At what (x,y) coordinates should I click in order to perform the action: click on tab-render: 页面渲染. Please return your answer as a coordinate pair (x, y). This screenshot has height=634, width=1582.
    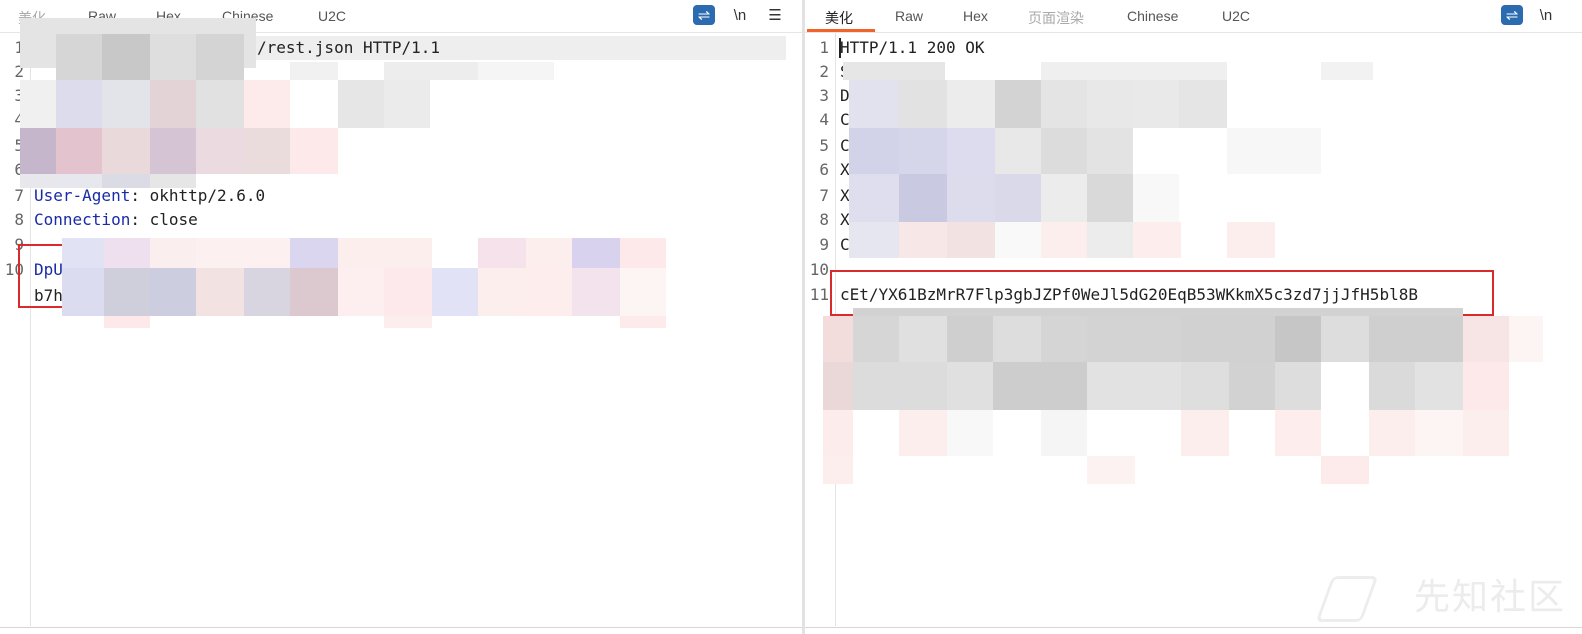
    Looking at the image, I should click on (1056, 18).